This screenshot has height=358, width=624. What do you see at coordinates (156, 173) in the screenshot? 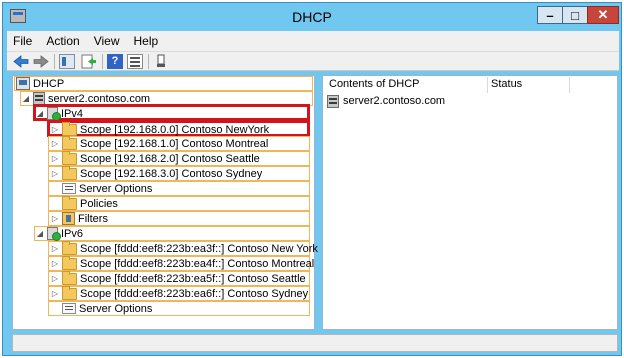
I see `tree-node-scope: ▷ Scope [192.168.3.0] Contoso Sydney` at bounding box center [156, 173].